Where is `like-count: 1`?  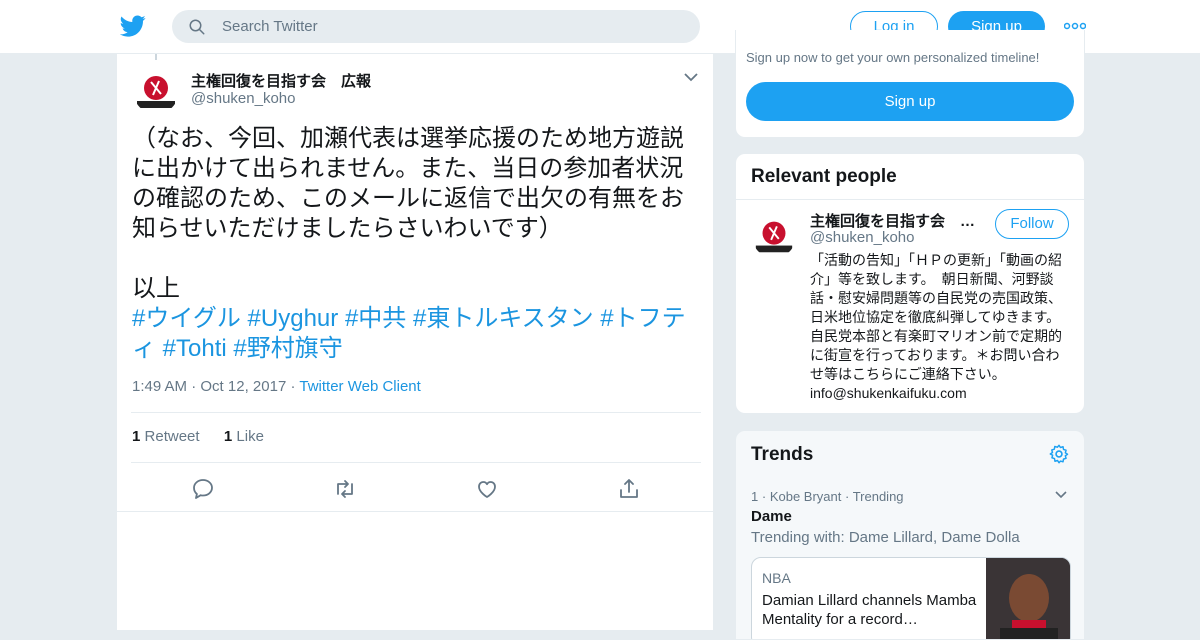
like-count: 1 is located at coordinates (228, 436).